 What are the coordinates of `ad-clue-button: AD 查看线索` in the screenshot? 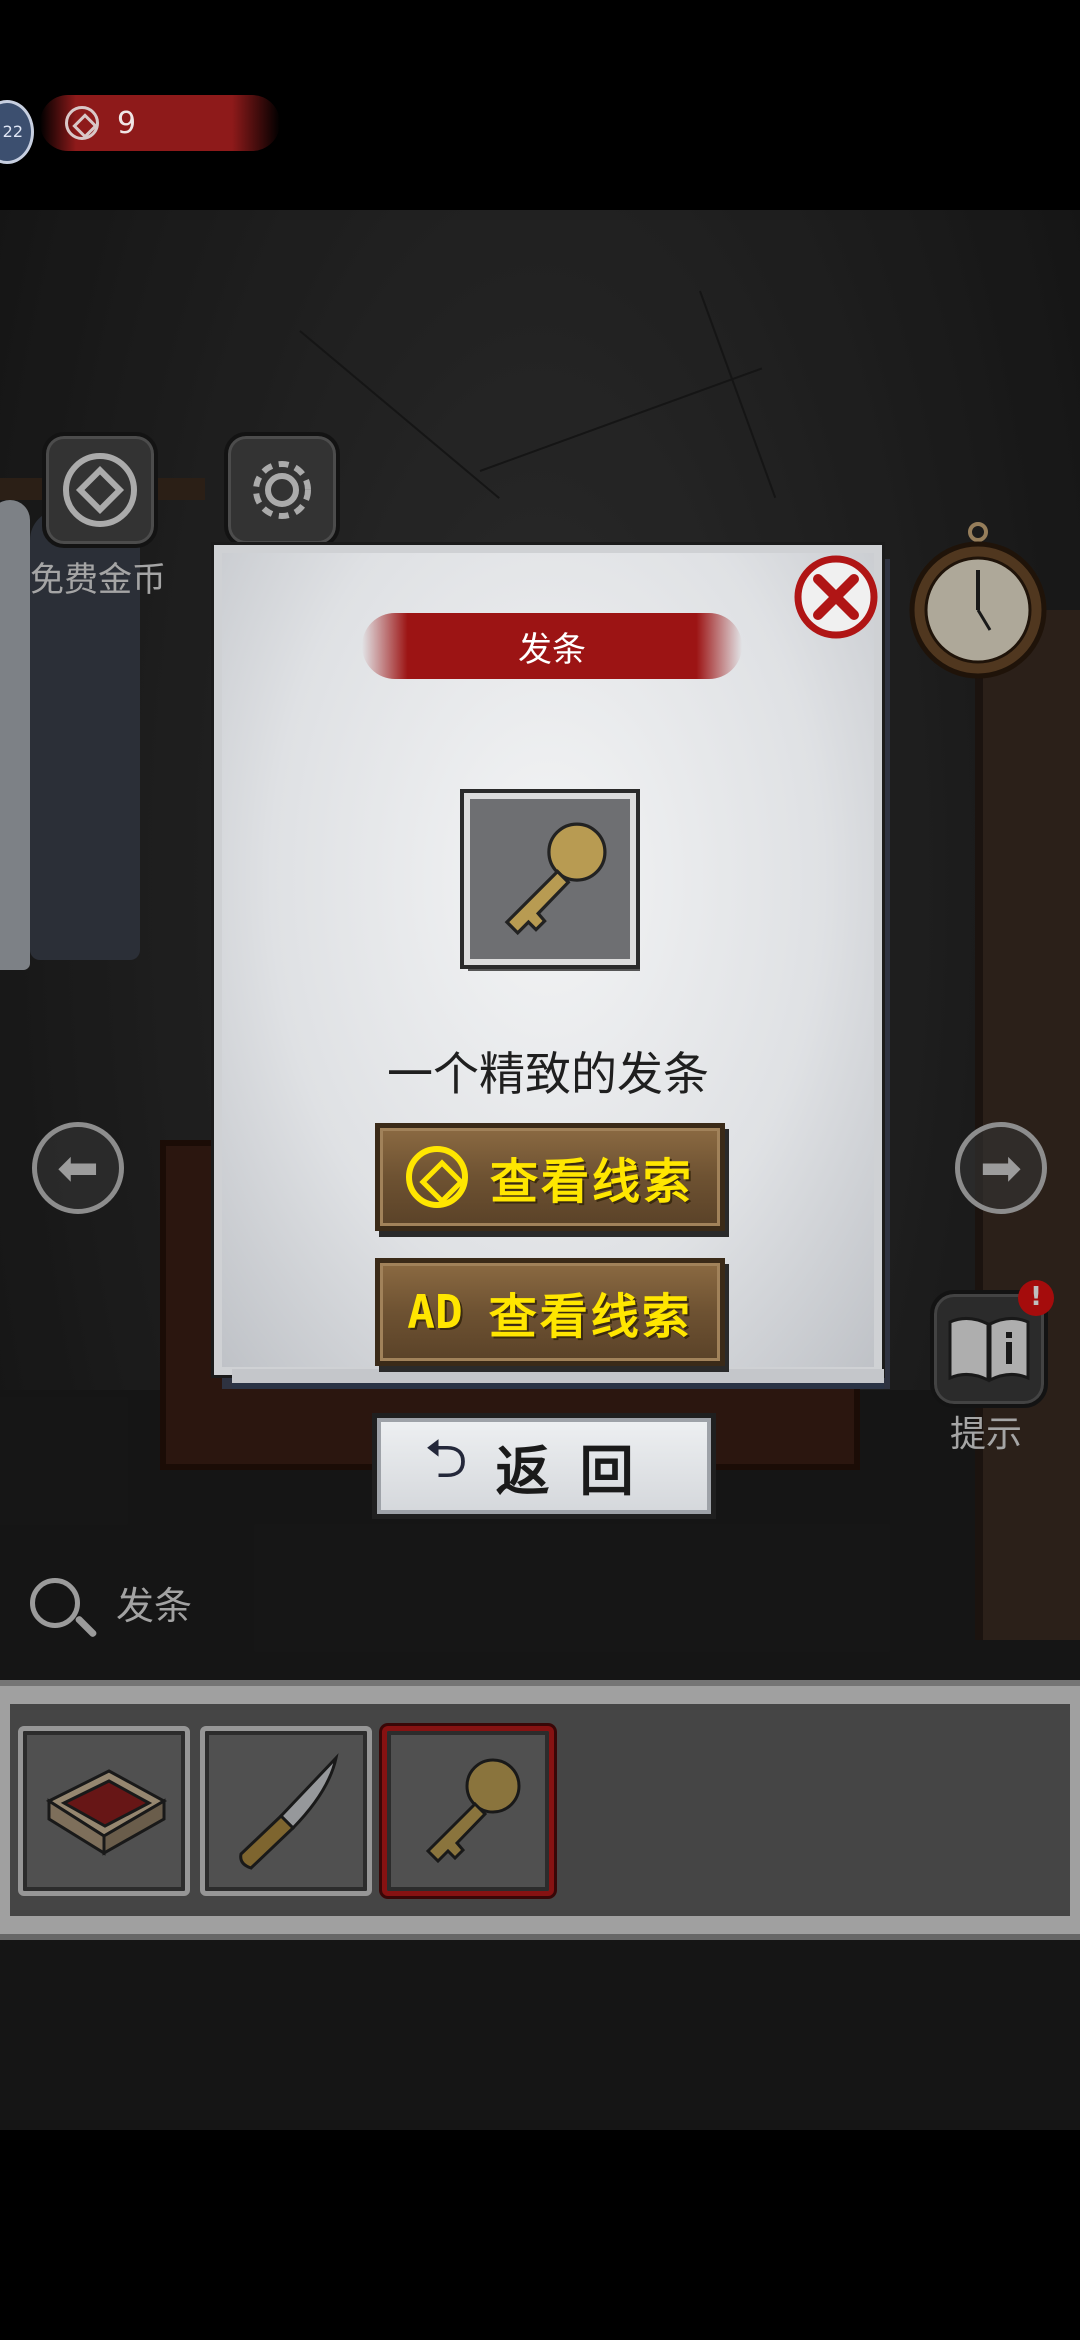 It's located at (550, 1312).